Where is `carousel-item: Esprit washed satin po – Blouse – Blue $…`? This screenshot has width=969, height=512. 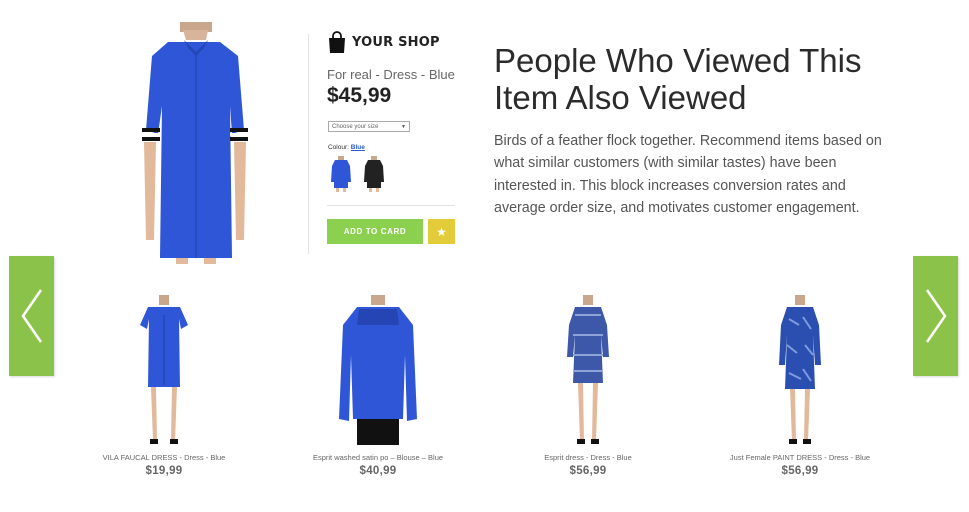 carousel-item: Esprit washed satin po – Blouse – Blue $… is located at coordinates (378, 386).